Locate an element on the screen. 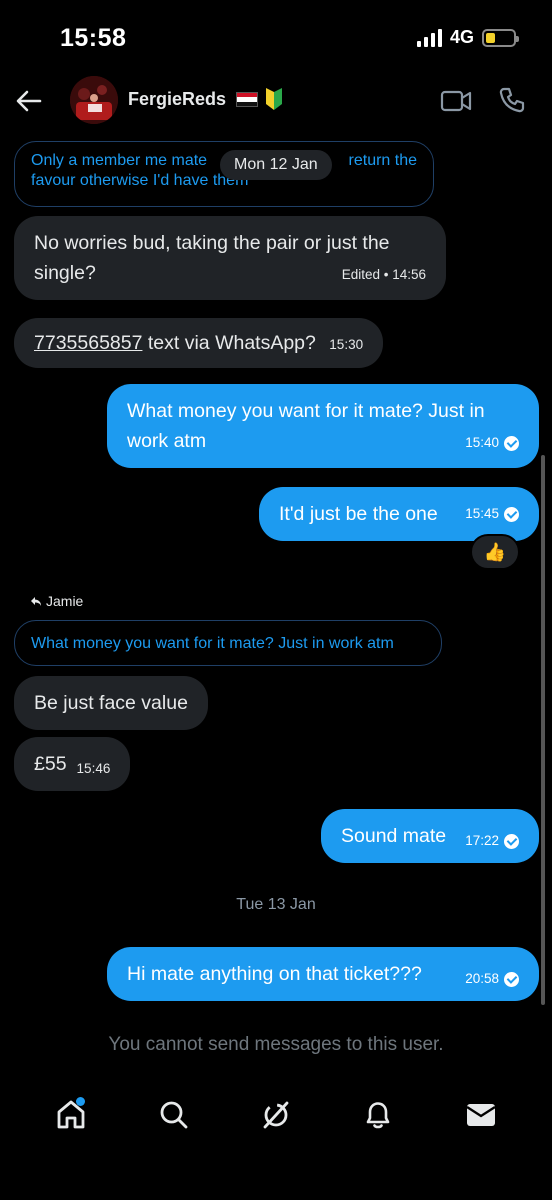 The width and height of the screenshot is (552, 1200). reply-label: Jamie is located at coordinates (56, 601).